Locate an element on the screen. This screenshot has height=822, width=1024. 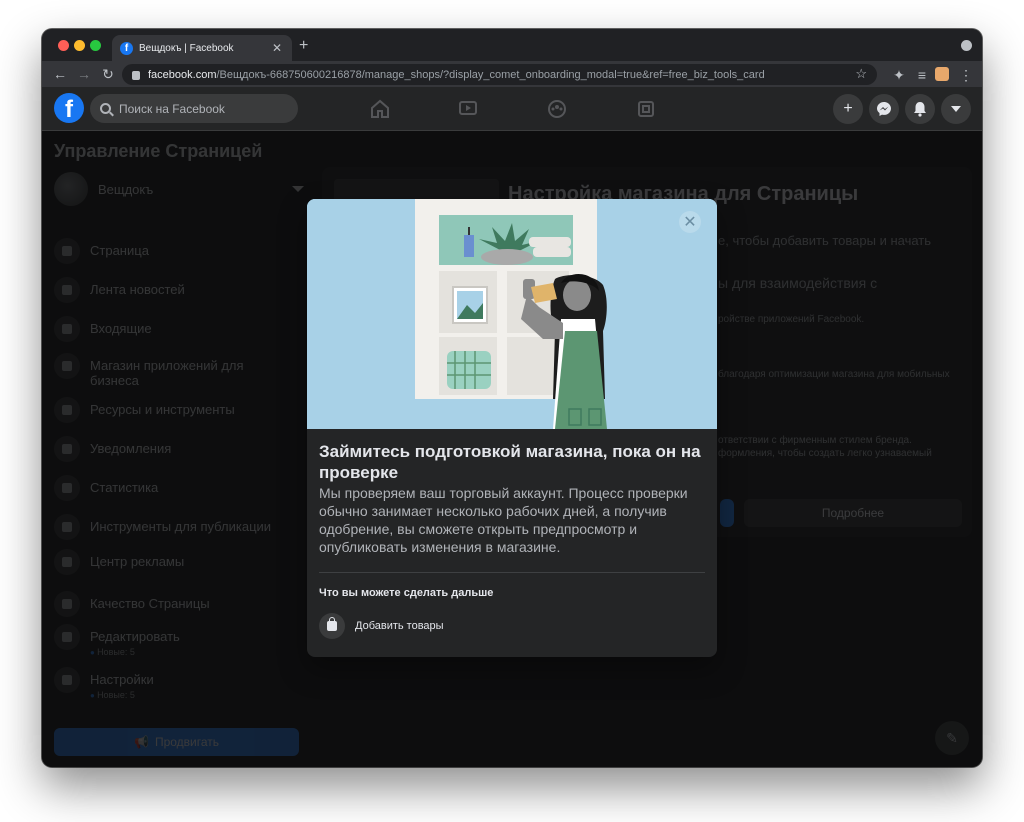
tab-strip: f Вещдокъ | Facebook ✕ + is located at coordinates (512, 45).